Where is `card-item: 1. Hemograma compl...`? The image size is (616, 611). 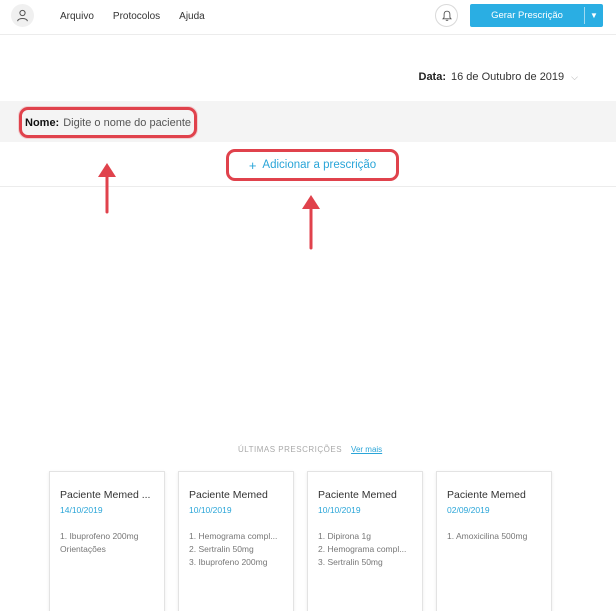 card-item: 1. Hemograma compl... is located at coordinates (233, 536).